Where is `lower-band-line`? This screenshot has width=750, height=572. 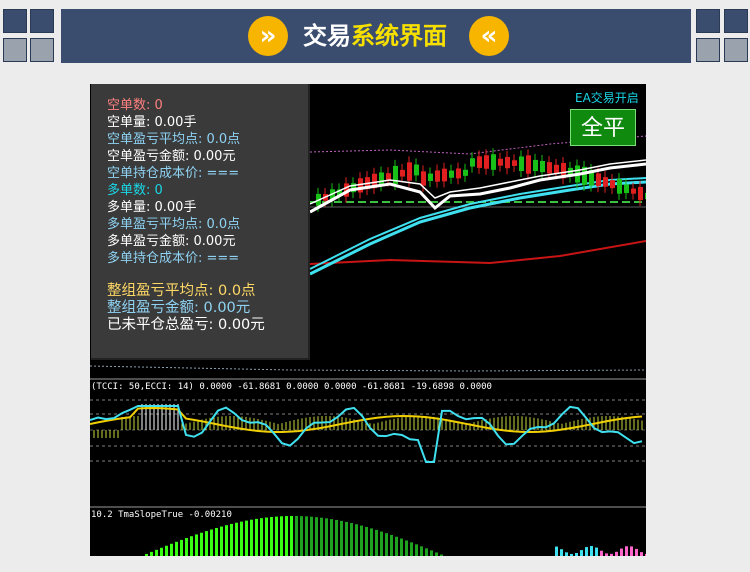 lower-band-line is located at coordinates (368, 368).